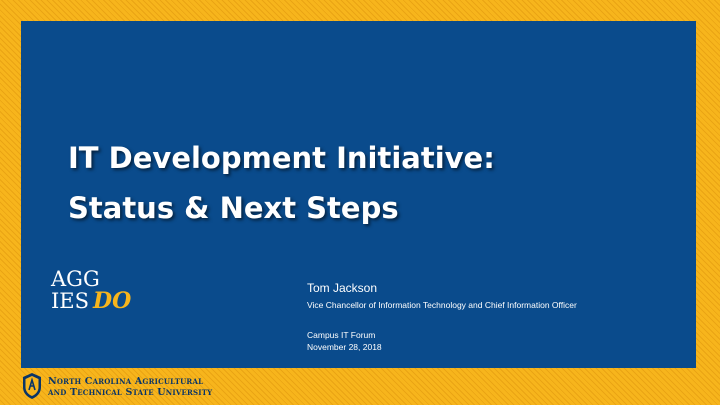 This screenshot has height=405, width=720. What do you see at coordinates (130, 392) in the screenshot?
I see `university-name-line2: and Technical State University` at bounding box center [130, 392].